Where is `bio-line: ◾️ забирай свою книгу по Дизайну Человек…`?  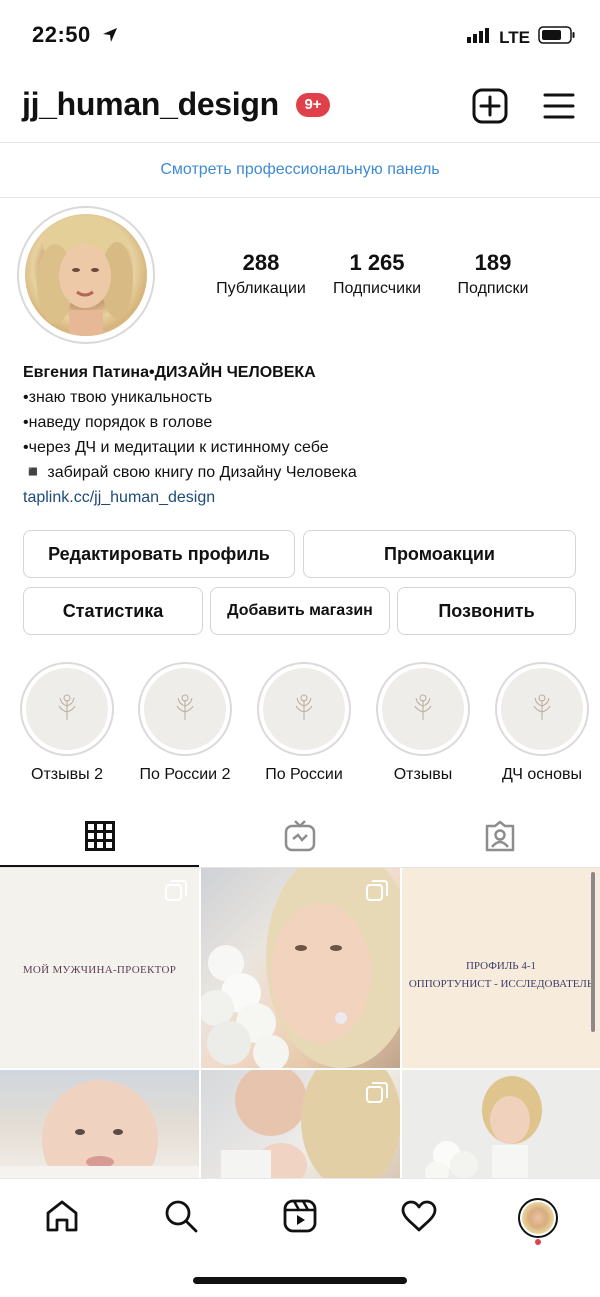 bio-line: ◾️ забирай свою книгу по Дизайну Человек… is located at coordinates (190, 472).